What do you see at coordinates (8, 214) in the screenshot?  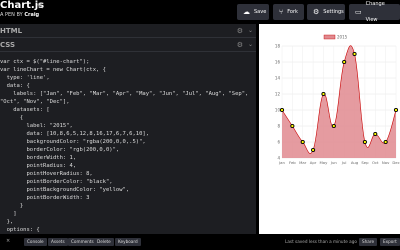 I see `code-line: ]` at bounding box center [8, 214].